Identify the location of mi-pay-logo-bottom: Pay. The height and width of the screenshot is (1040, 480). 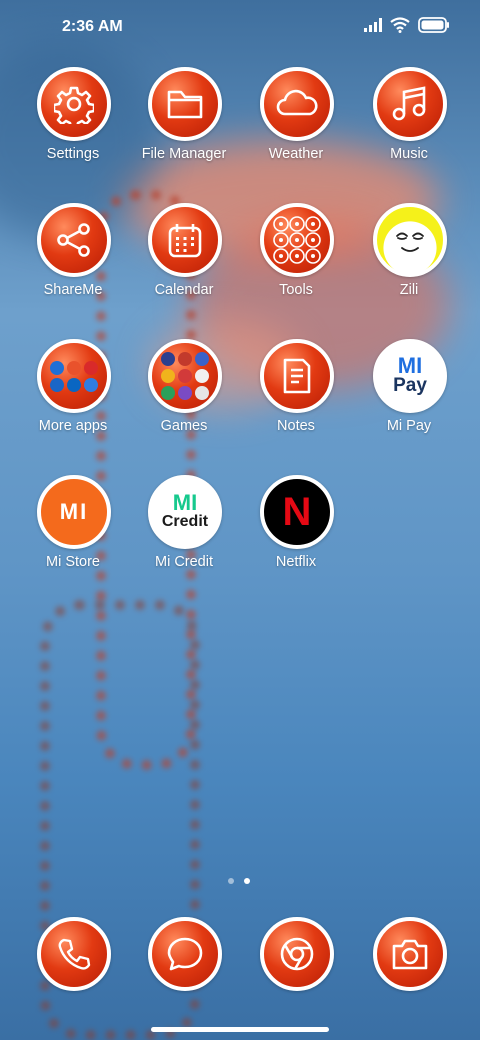
(410, 385).